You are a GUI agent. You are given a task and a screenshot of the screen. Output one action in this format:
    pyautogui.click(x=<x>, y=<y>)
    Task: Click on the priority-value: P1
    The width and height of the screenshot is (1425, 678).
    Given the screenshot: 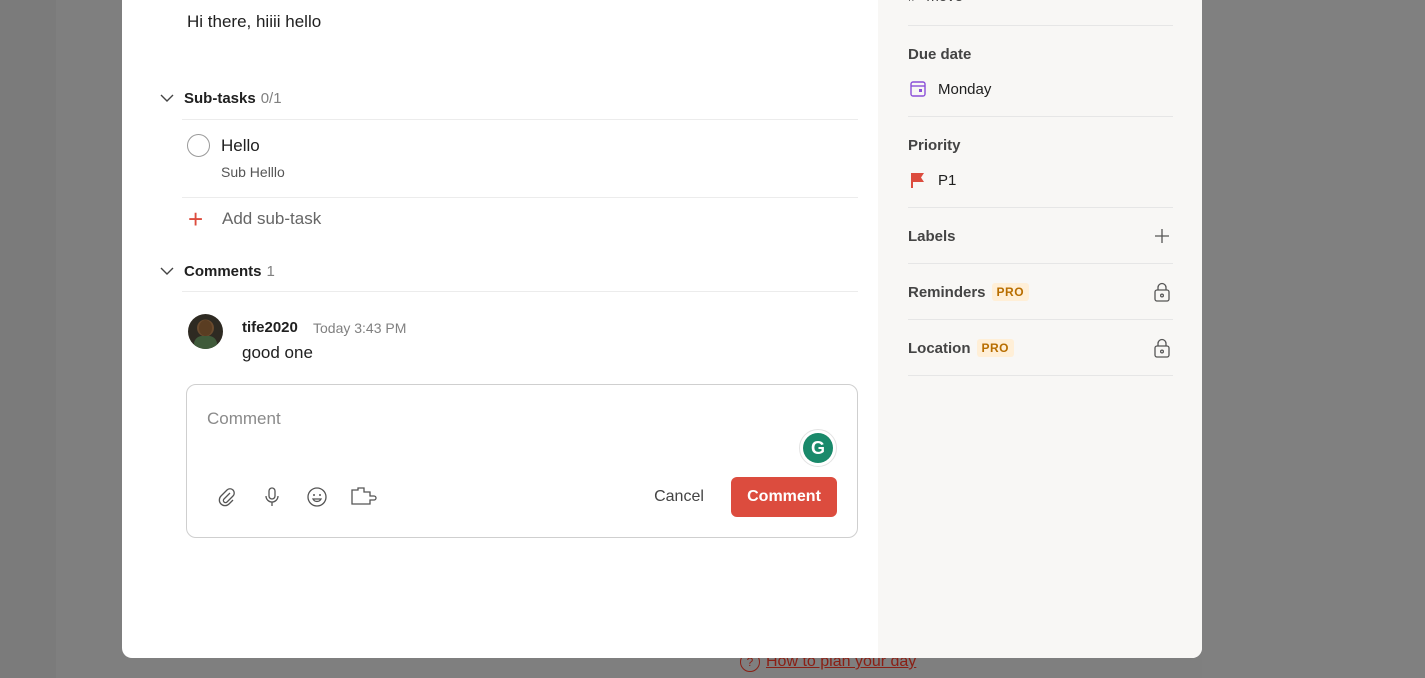 What is the action you would take?
    pyautogui.click(x=947, y=180)
    